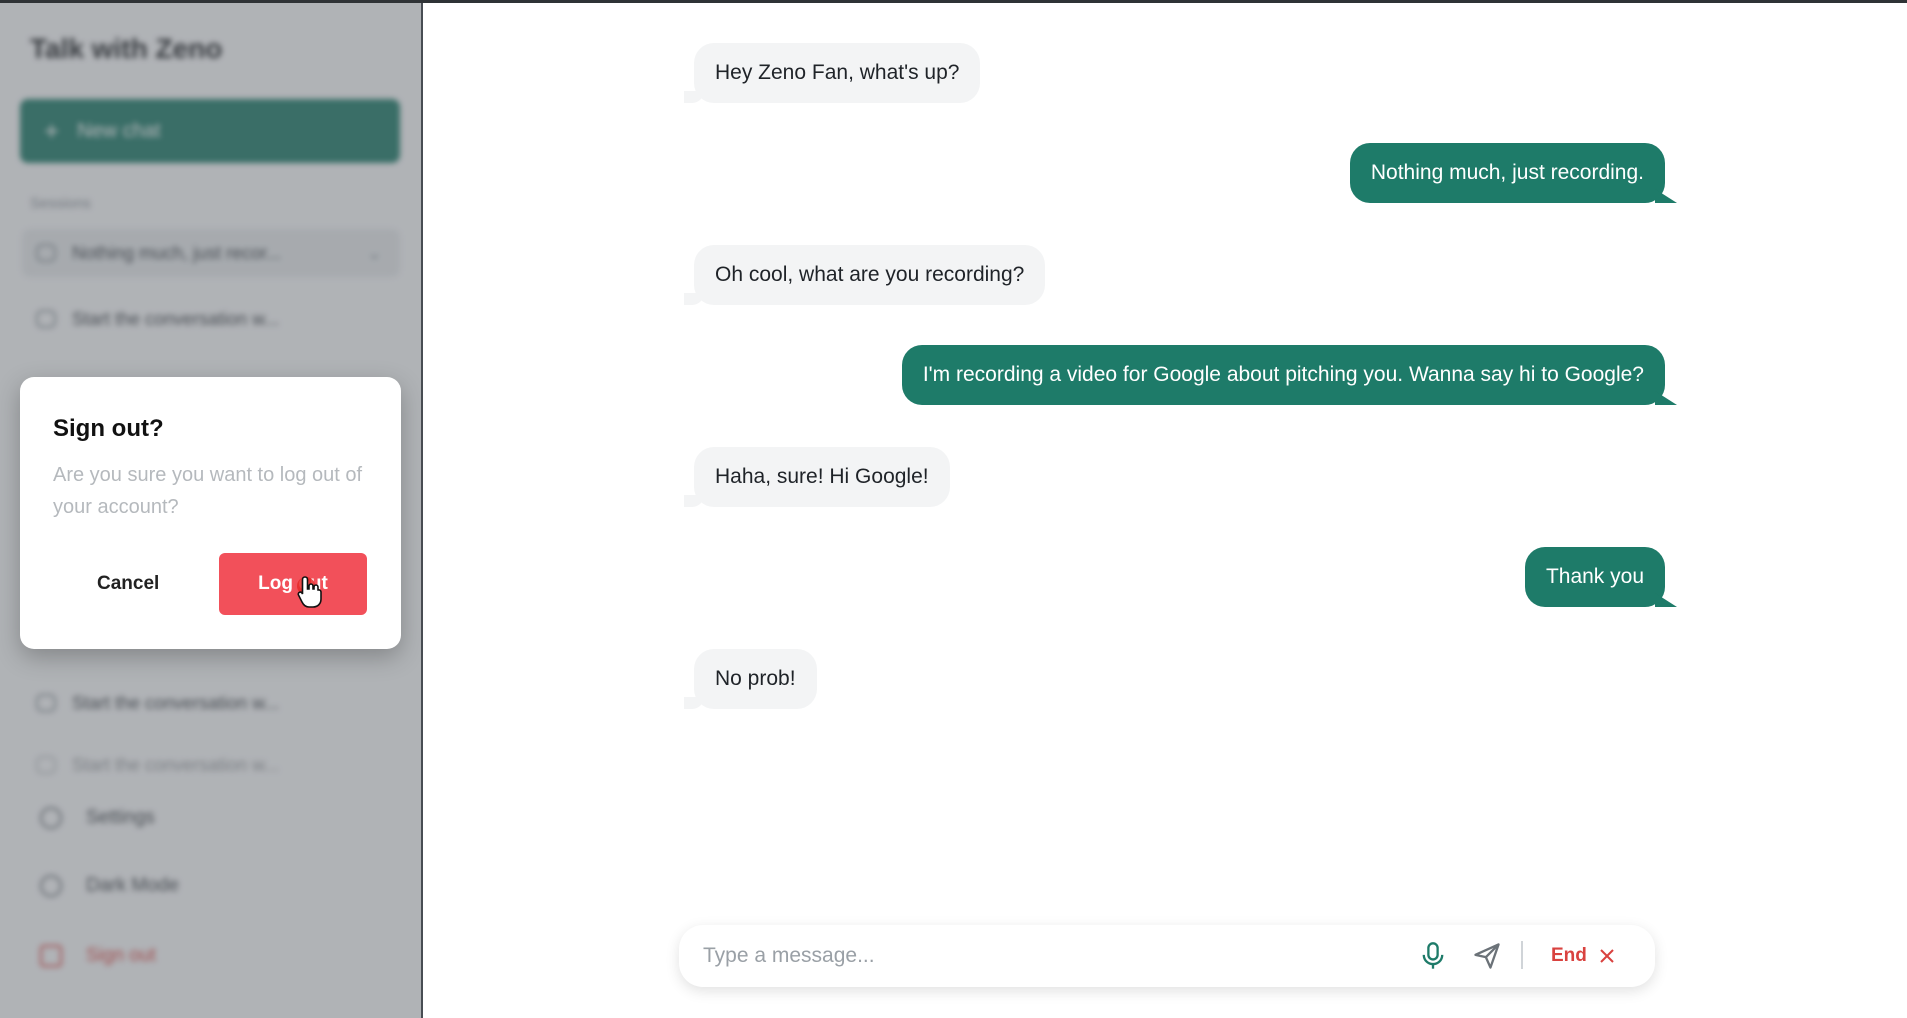 This screenshot has width=1907, height=1018. What do you see at coordinates (750, 679) in the screenshot?
I see `bot-message: No prob!` at bounding box center [750, 679].